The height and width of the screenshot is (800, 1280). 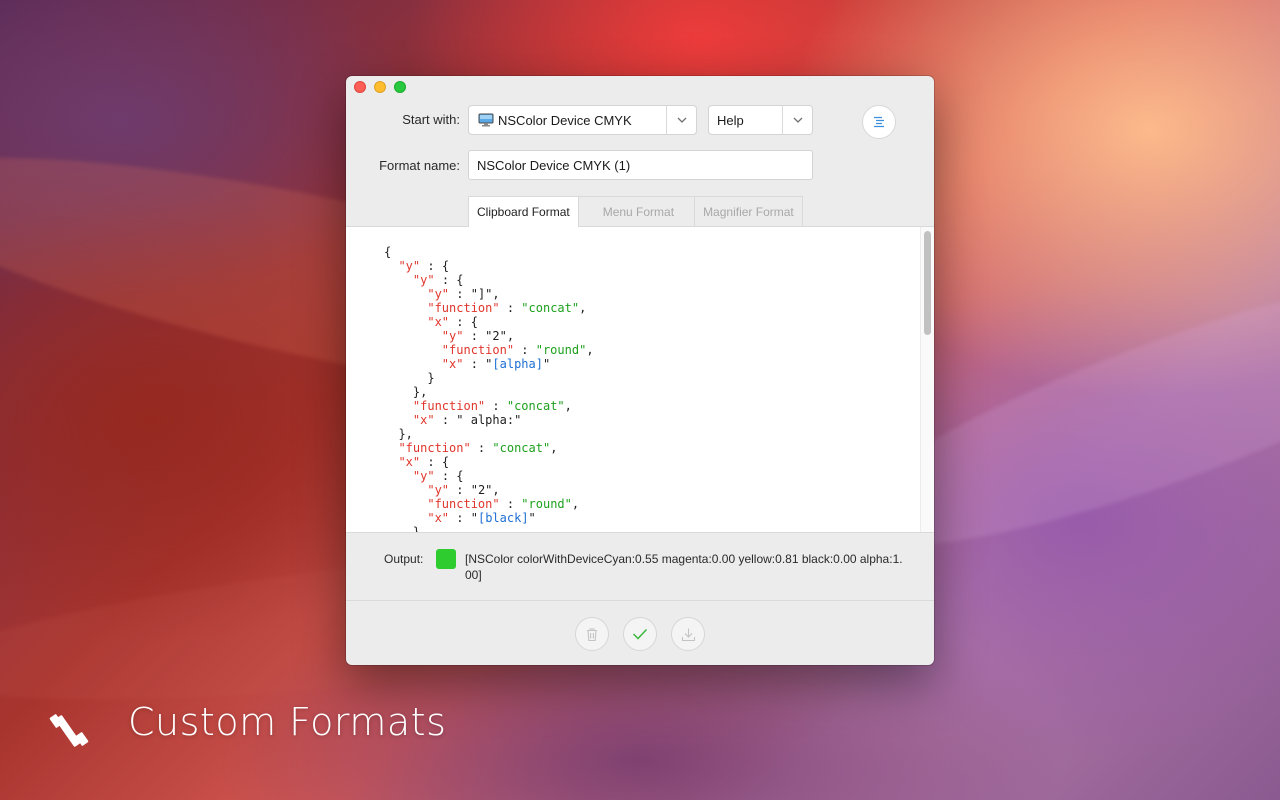 I want to click on download-icon, so click(x=688, y=634).